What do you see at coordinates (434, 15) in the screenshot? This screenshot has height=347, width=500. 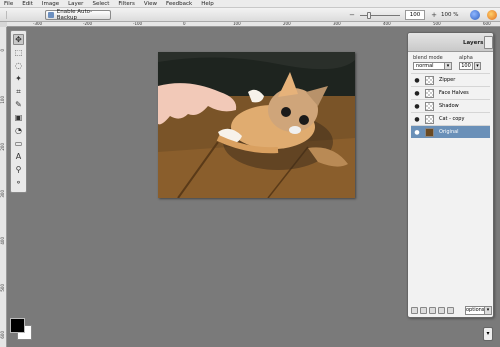 I see `zoom-in-button: +` at bounding box center [434, 15].